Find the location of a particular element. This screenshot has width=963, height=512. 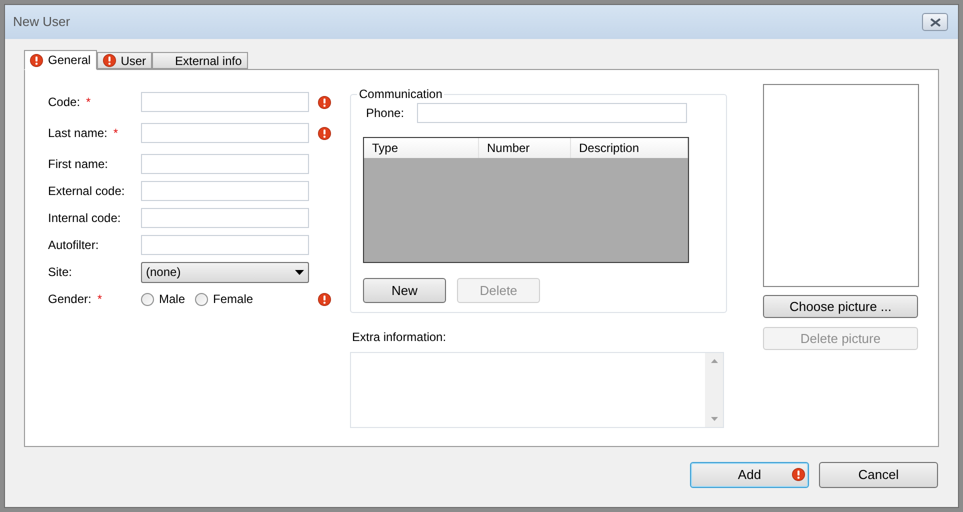

field-label: Gender: is located at coordinates (70, 299).